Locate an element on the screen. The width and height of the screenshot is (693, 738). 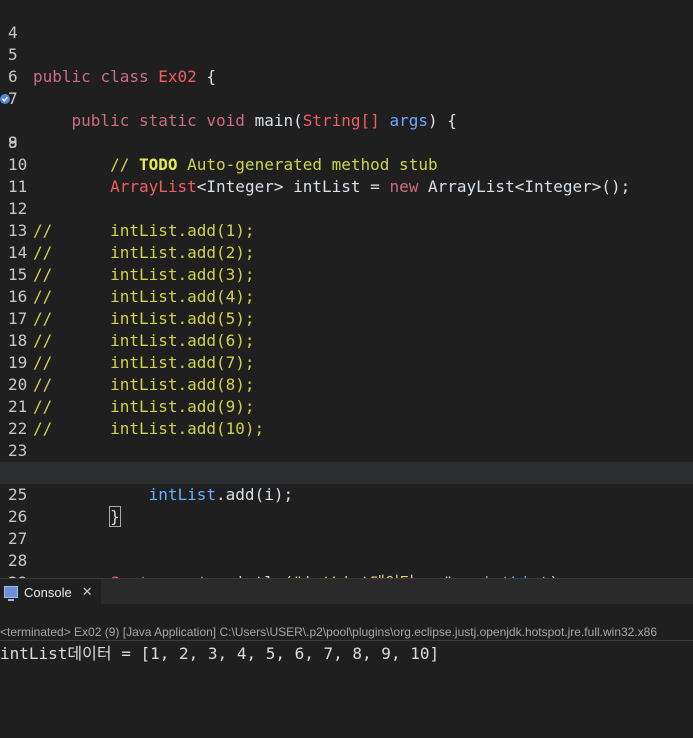
code-line: 8 // TODO Auto-generated method stub is located at coordinates (346, 131).